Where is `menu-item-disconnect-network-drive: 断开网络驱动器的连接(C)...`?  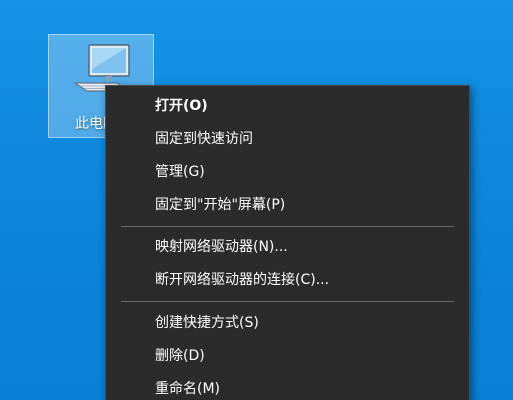 menu-item-disconnect-network-drive: 断开网络驱动器的连接(C)... is located at coordinates (287, 280).